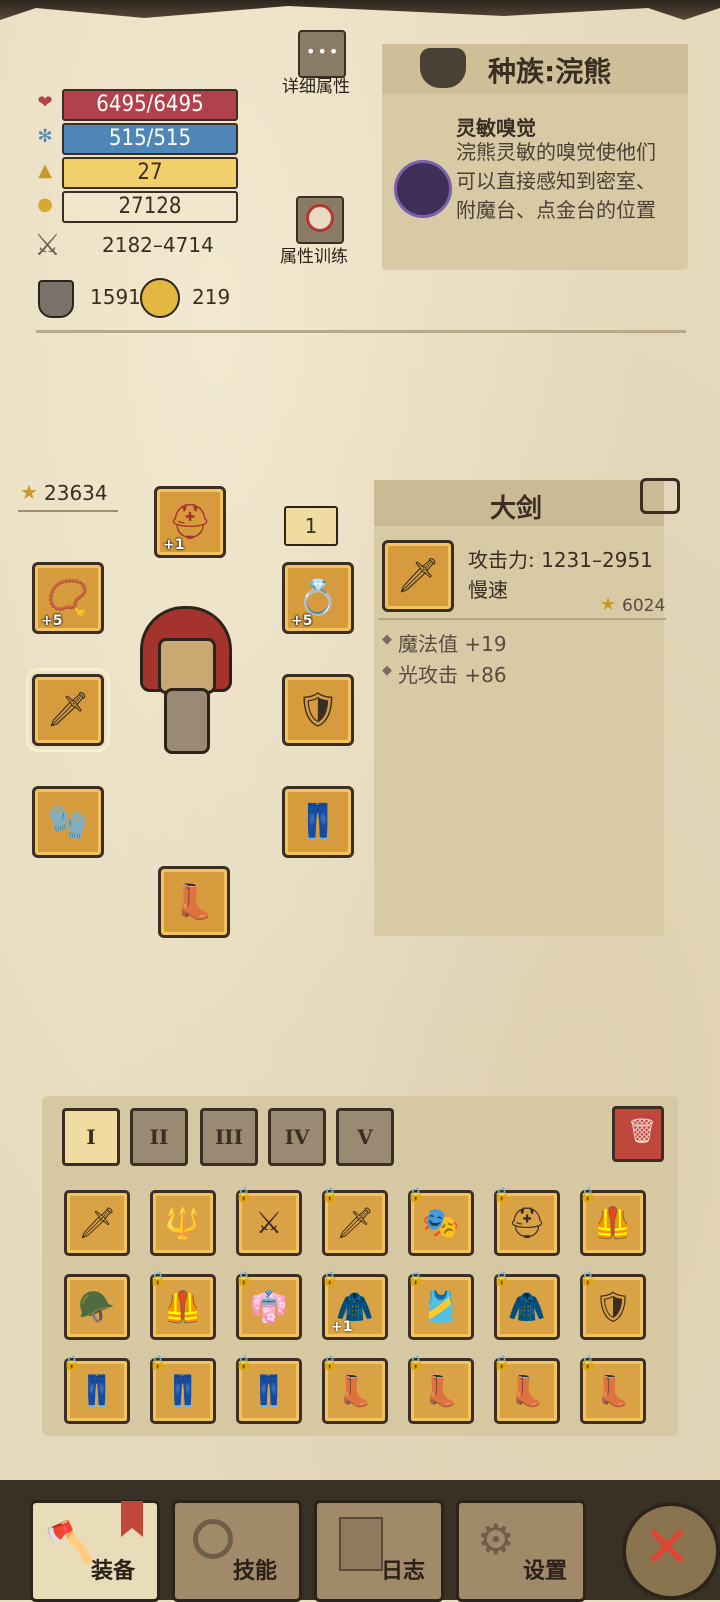 This screenshot has height=1602, width=720. Describe the element at coordinates (213, 1539) in the screenshot. I see `skills-icon` at that location.